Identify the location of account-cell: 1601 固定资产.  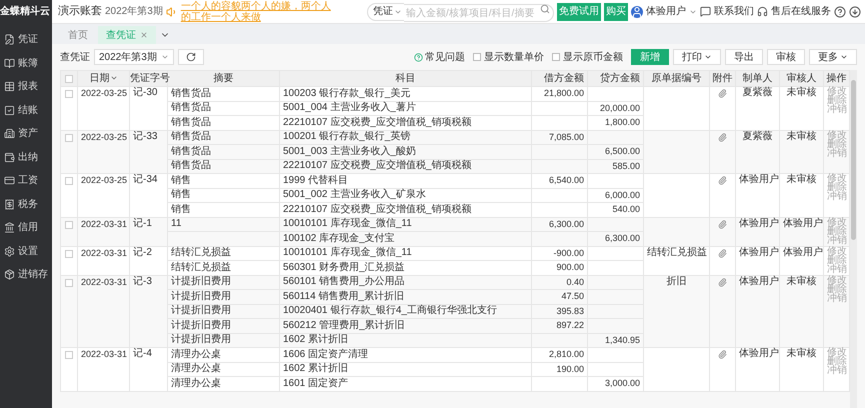
(315, 383).